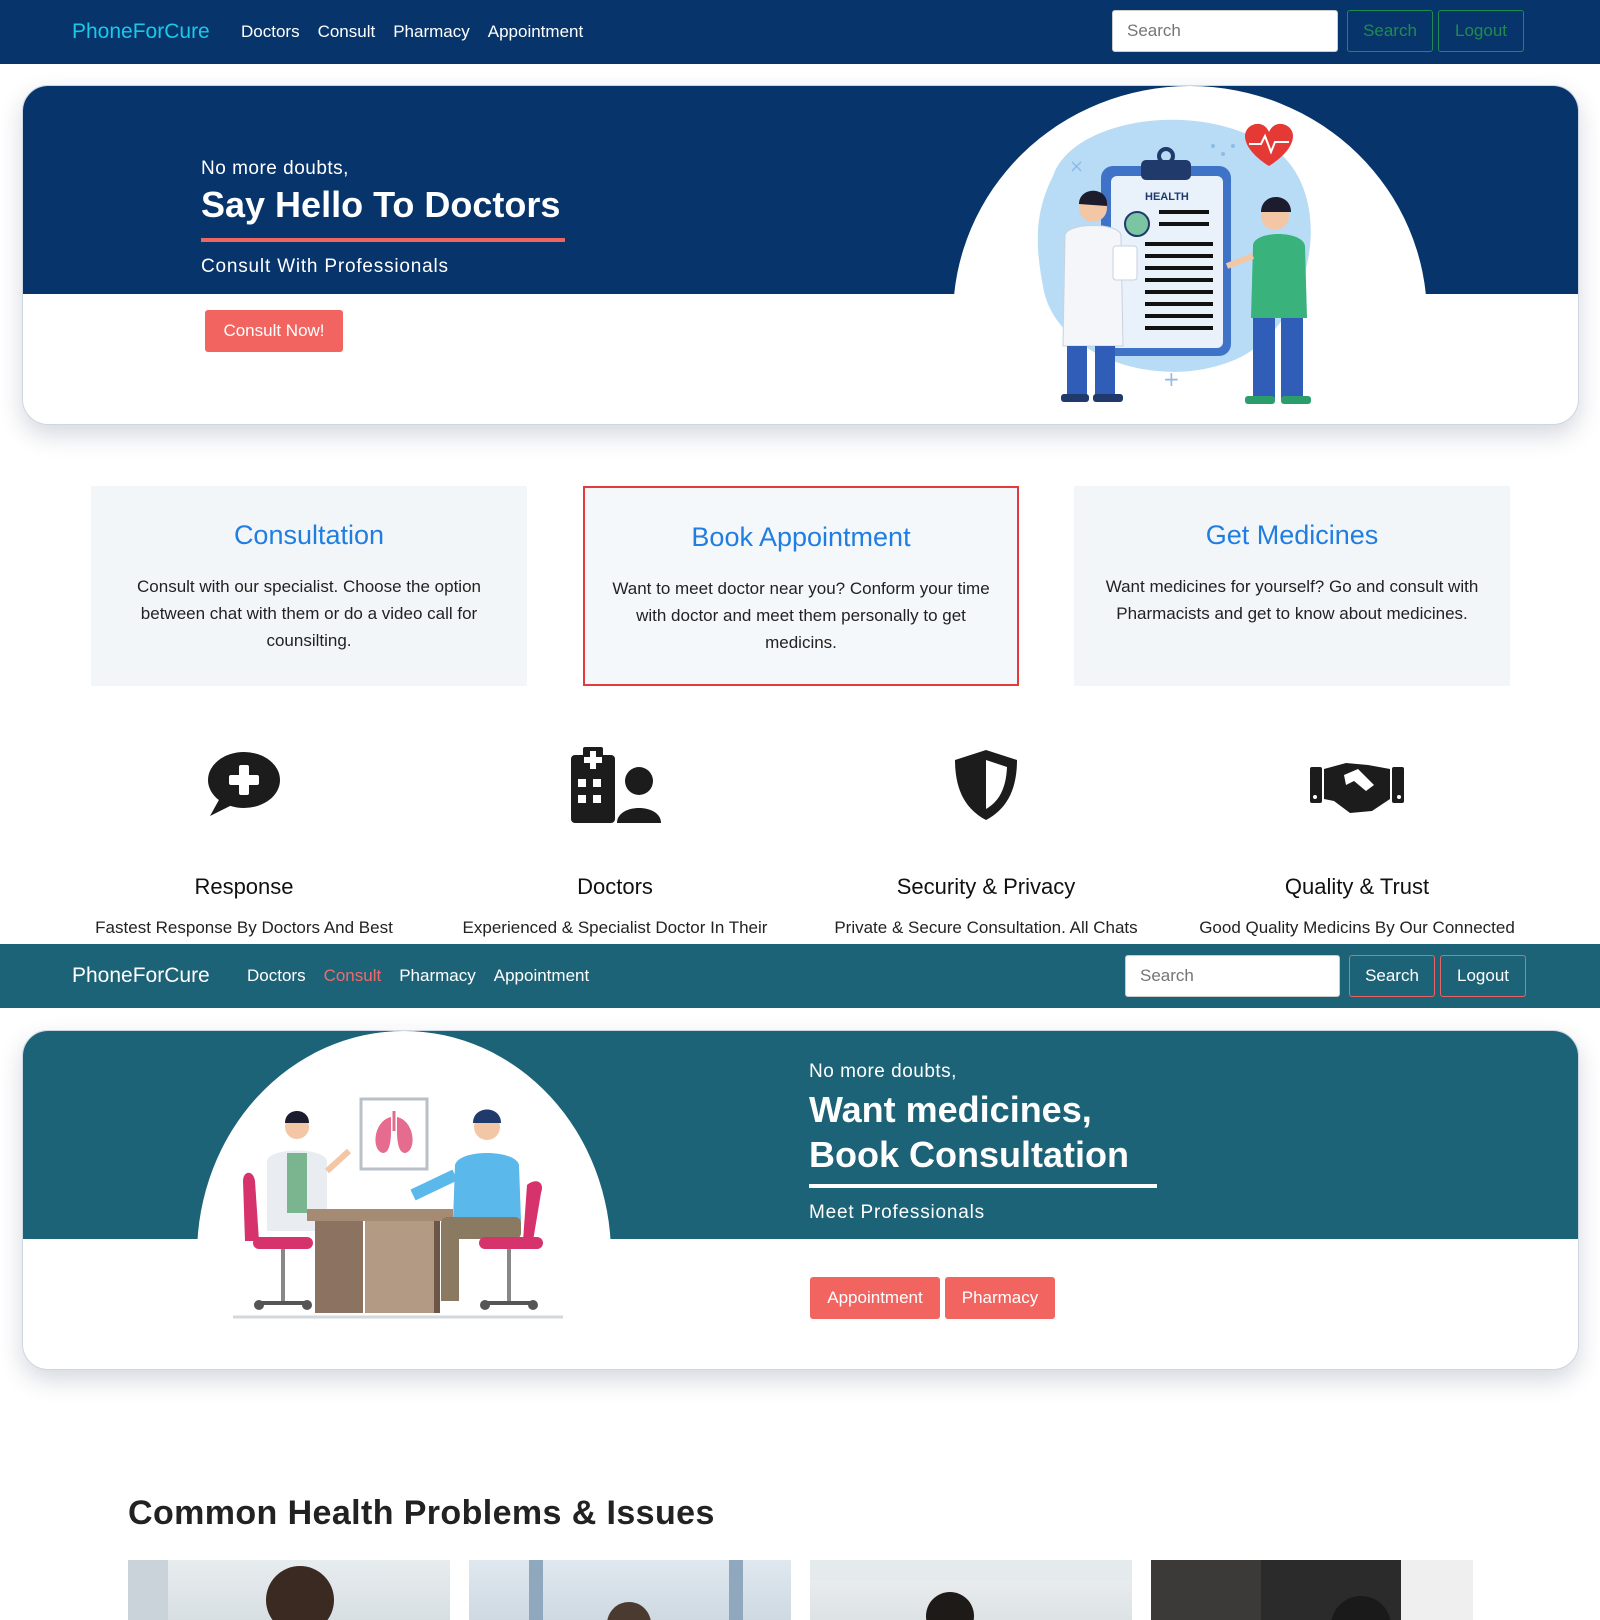  What do you see at coordinates (986, 886) in the screenshot?
I see `feature-title: Security & Privacy` at bounding box center [986, 886].